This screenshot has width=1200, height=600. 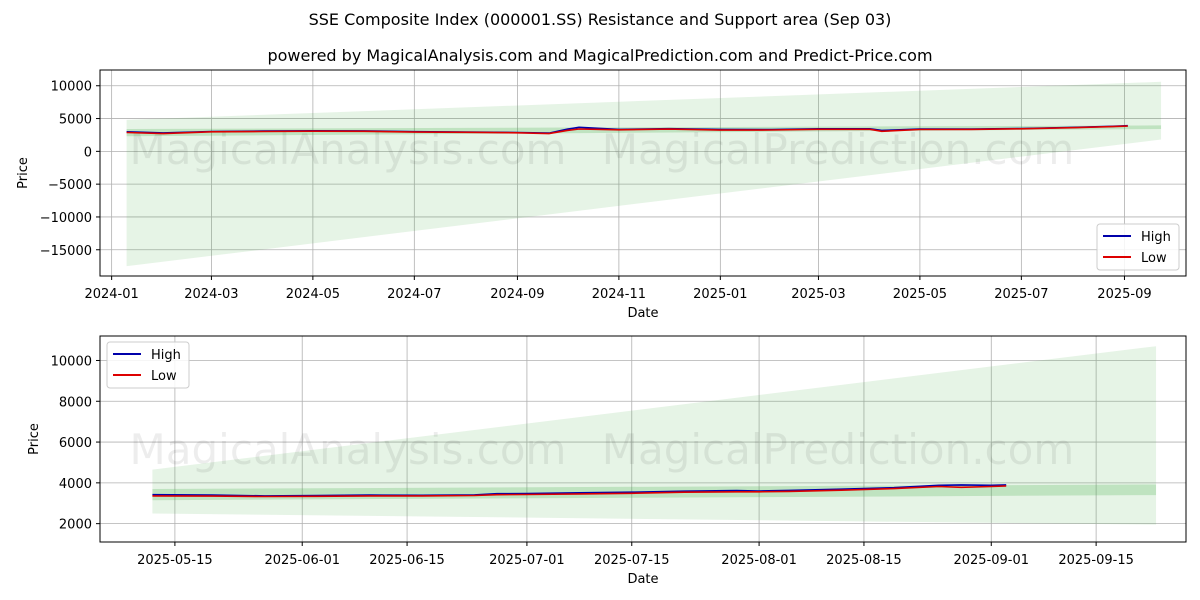 What do you see at coordinates (517, 294) in the screenshot?
I see `x-tick-label: 2024-09` at bounding box center [517, 294].